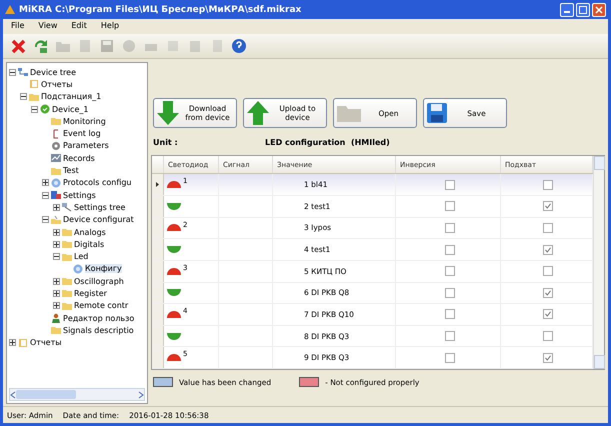 The image size is (611, 426). What do you see at coordinates (99, 281) in the screenshot?
I see `tree-item: Oscillograph` at bounding box center [99, 281].